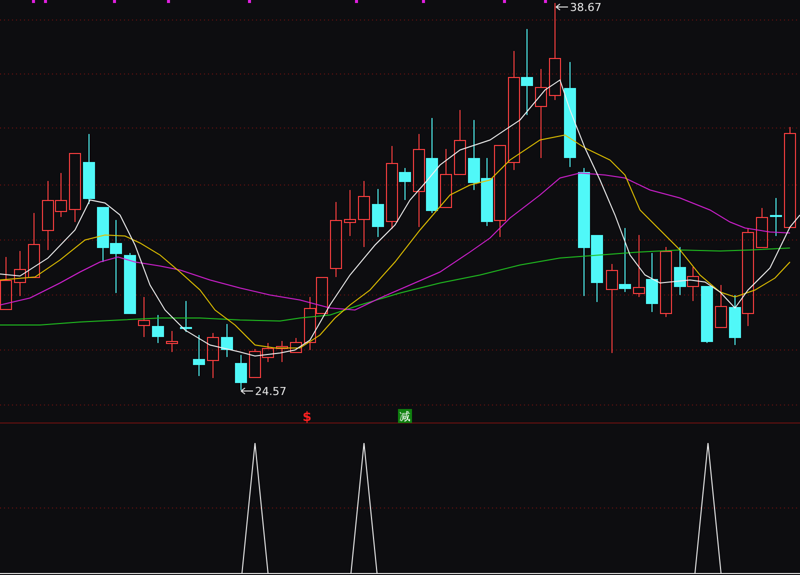  Describe the element at coordinates (270, 391) in the screenshot. I see `low-price-label: 24.57` at that location.